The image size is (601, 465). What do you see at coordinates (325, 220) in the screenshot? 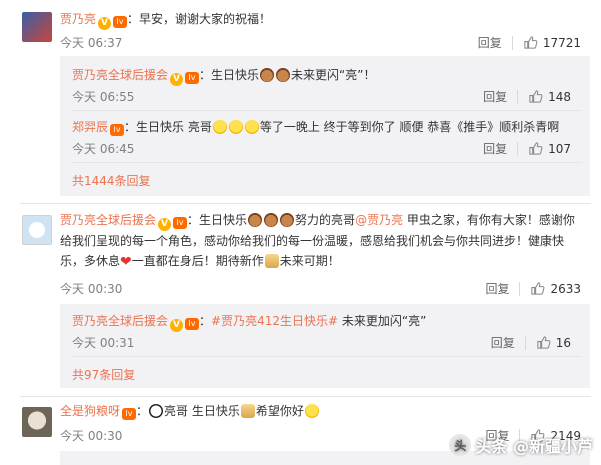
I see `comment-text: 努力的亮哥` at bounding box center [325, 220].